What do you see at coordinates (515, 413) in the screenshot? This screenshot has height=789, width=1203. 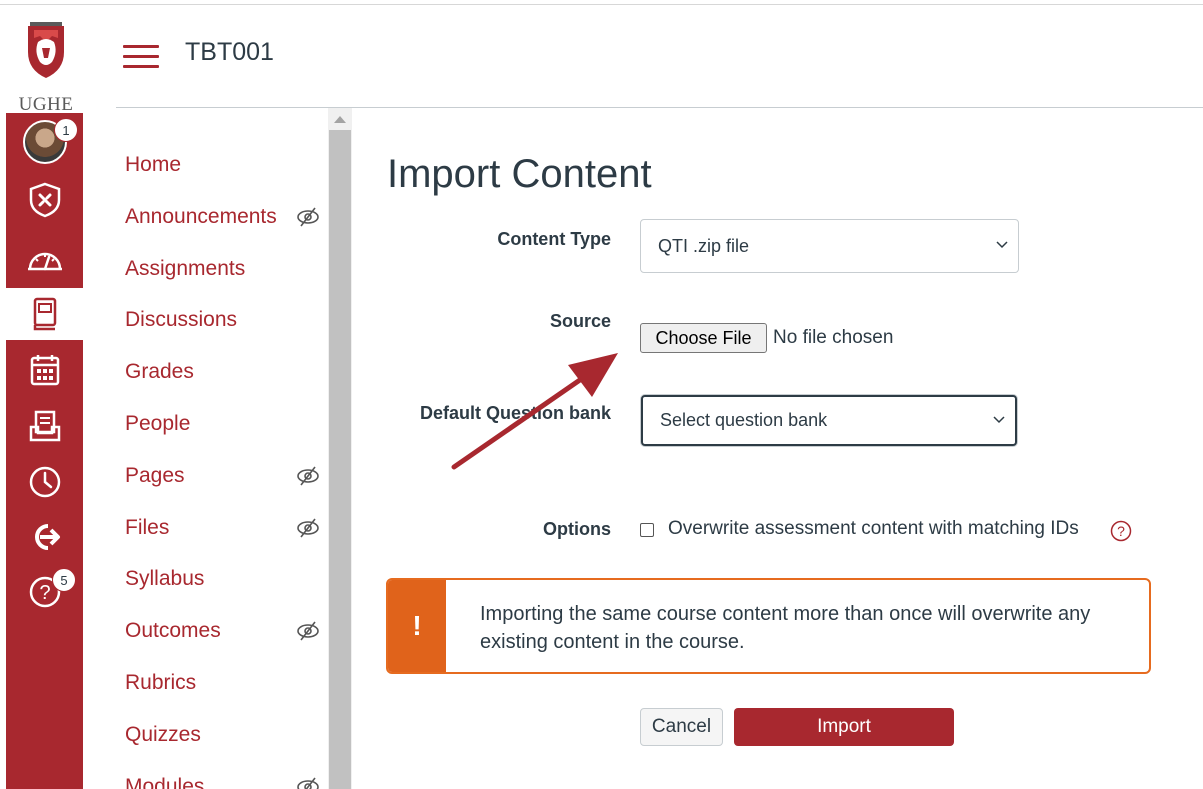 I see `question-bank-label: Default Question bank` at bounding box center [515, 413].